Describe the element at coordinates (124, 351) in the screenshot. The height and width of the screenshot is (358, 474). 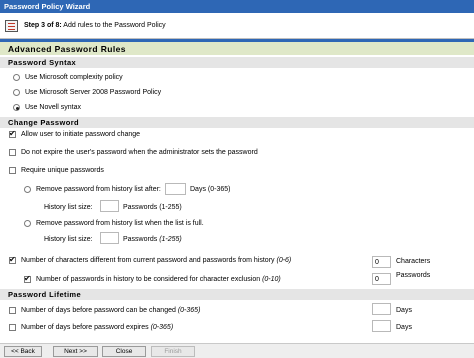
I see `close-button: Close` at that location.